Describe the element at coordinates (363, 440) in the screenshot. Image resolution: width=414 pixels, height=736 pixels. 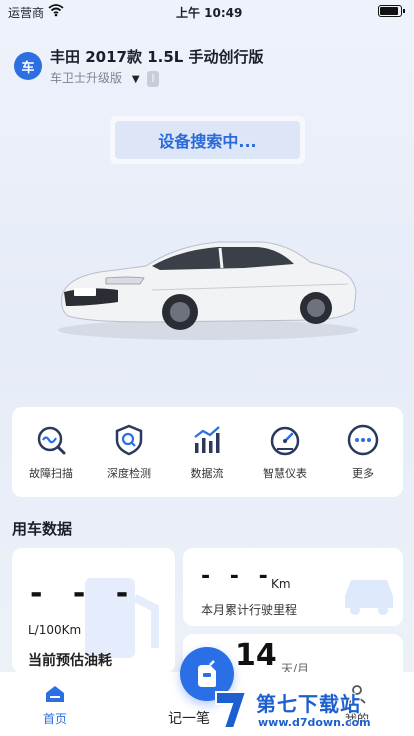
I see `more-icon` at that location.